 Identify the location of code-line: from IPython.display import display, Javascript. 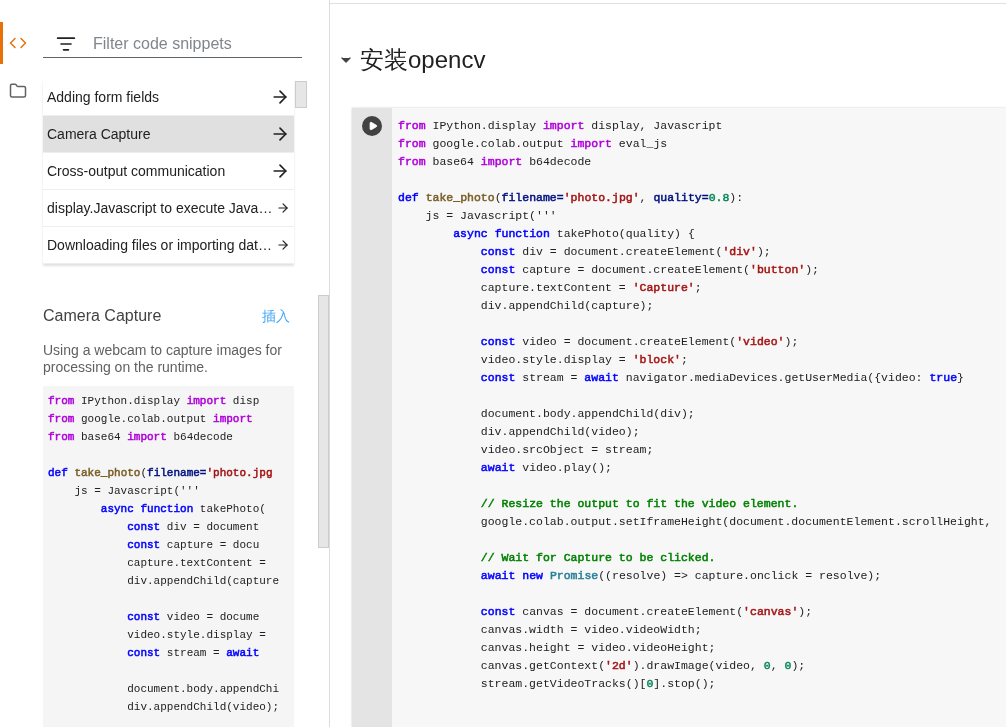
(560, 126).